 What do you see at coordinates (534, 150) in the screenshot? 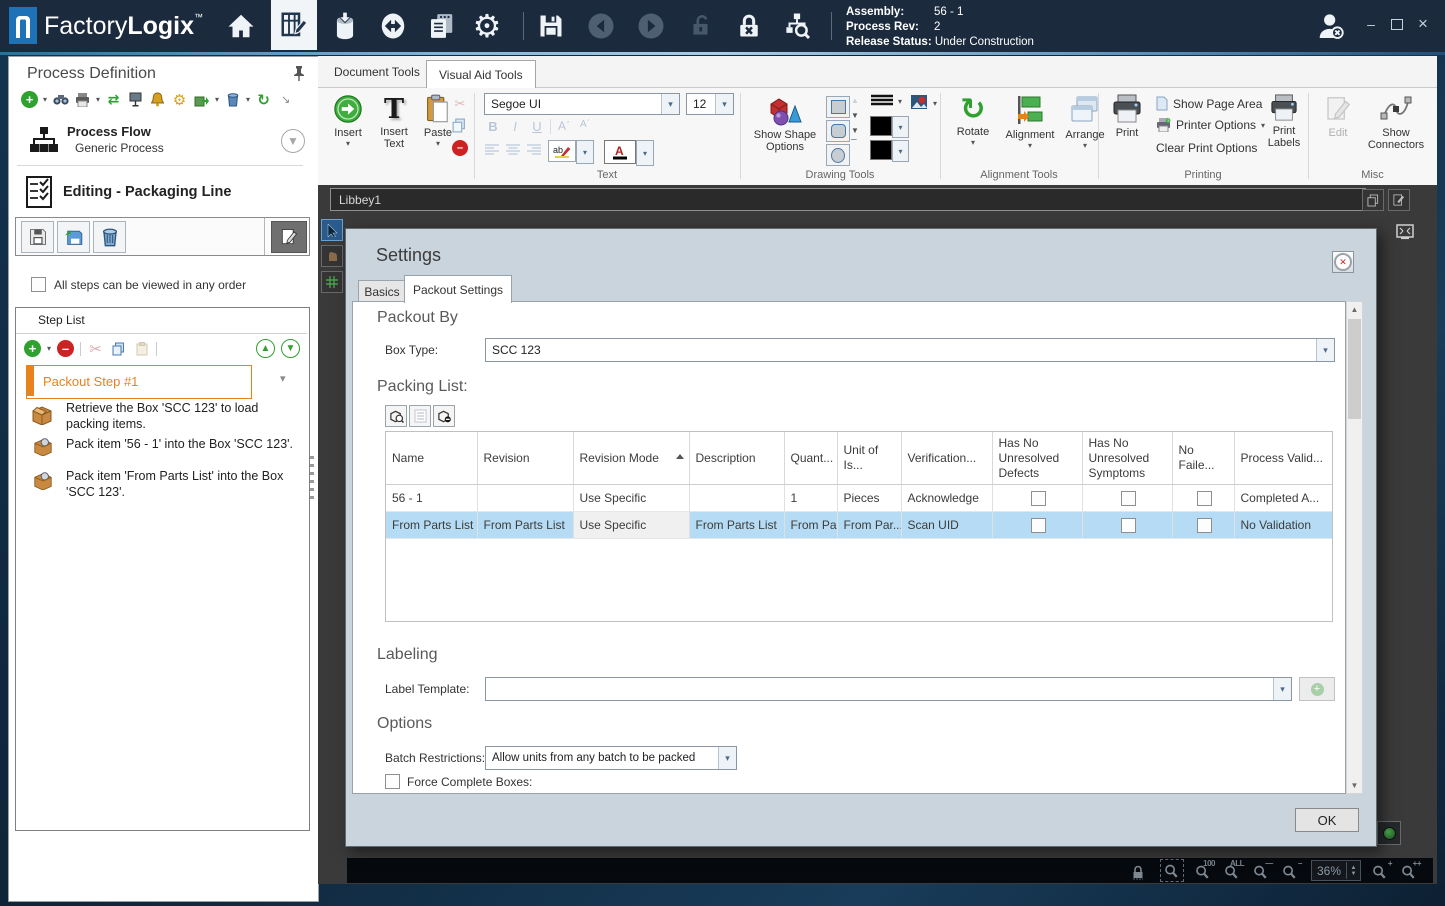
I see `align-right-icon` at bounding box center [534, 150].